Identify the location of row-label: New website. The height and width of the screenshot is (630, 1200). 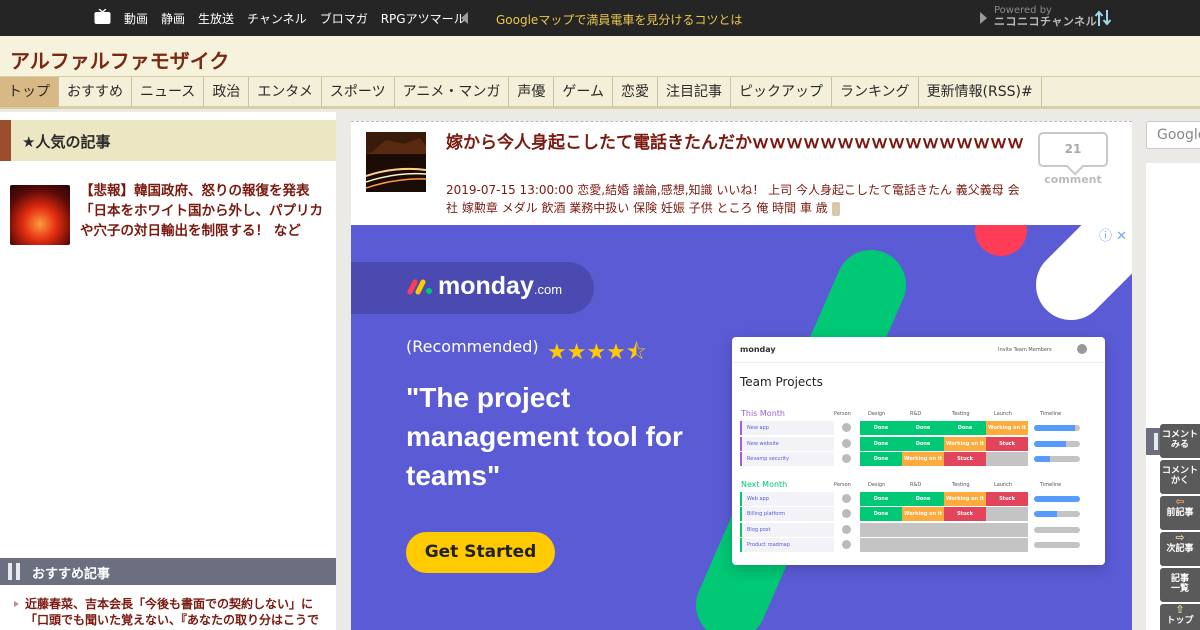
(787, 443).